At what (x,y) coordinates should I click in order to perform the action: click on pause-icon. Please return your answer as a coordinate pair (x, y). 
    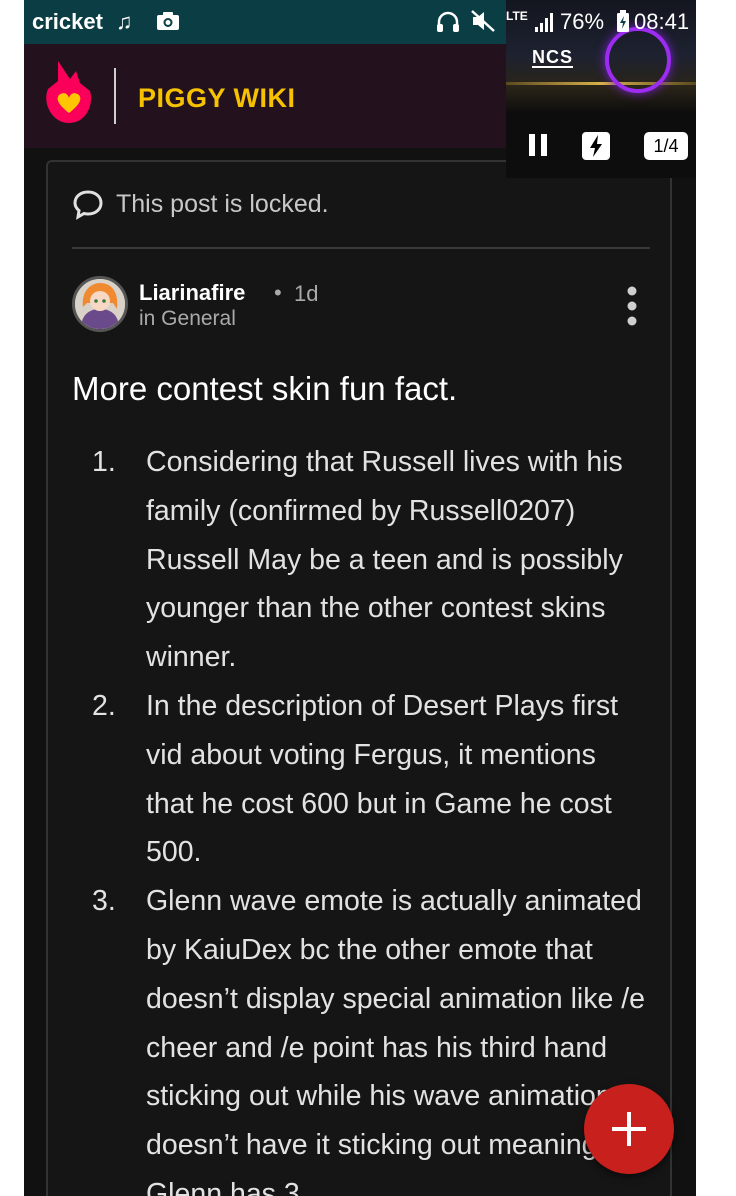
    Looking at the image, I should click on (538, 145).